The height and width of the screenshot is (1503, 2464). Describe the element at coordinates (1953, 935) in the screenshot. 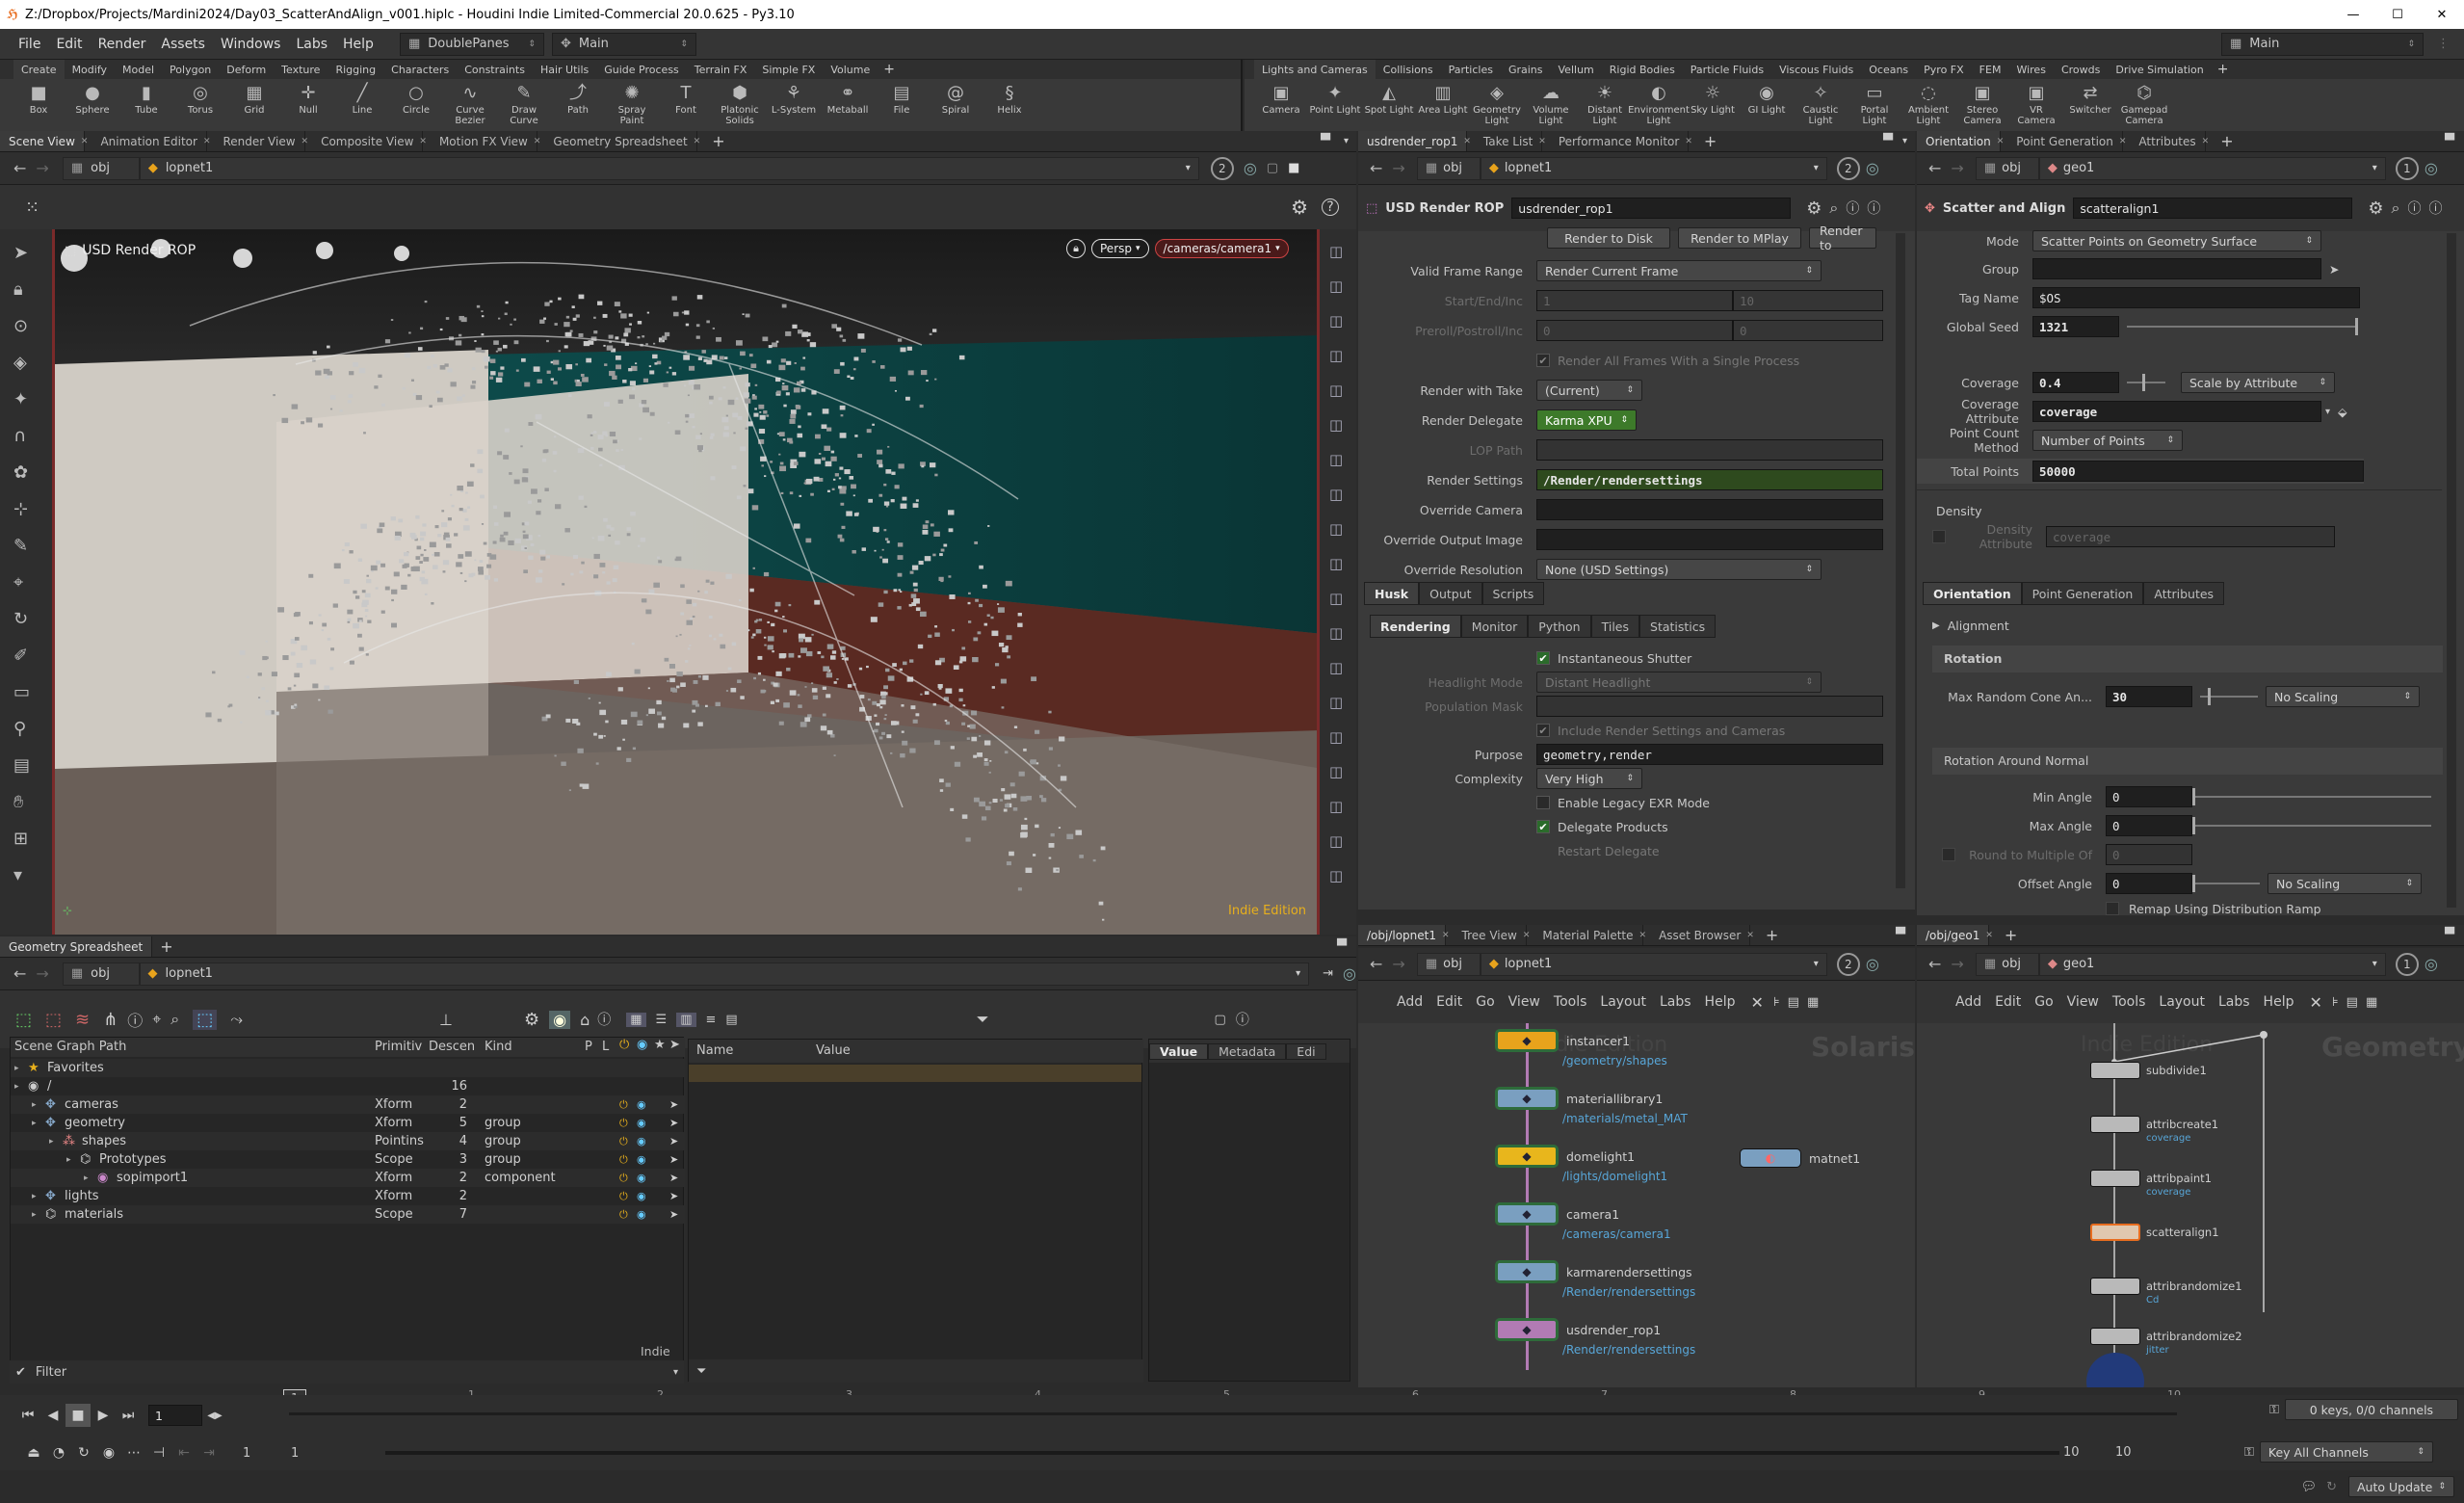

I see `tab-obj-geo1: /obj/geo1` at that location.